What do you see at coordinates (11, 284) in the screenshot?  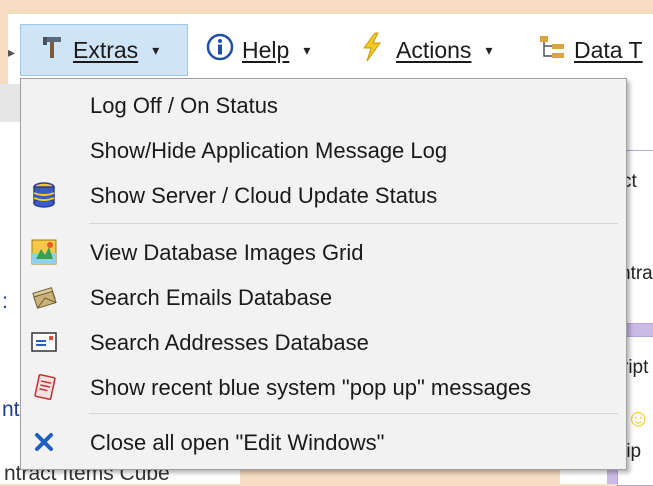 I see `left-background-panel` at bounding box center [11, 284].